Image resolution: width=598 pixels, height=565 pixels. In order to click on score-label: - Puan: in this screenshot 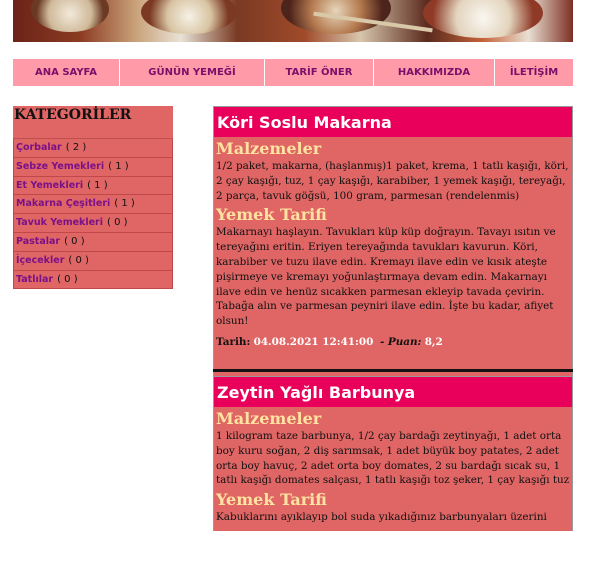, I will do `click(400, 341)`.